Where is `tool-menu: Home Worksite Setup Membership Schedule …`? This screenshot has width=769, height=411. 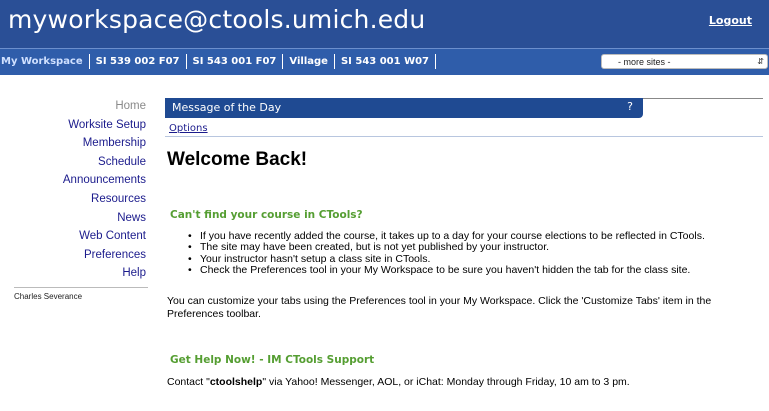 tool-menu: Home Worksite Setup Membership Schedule … is located at coordinates (104, 190).